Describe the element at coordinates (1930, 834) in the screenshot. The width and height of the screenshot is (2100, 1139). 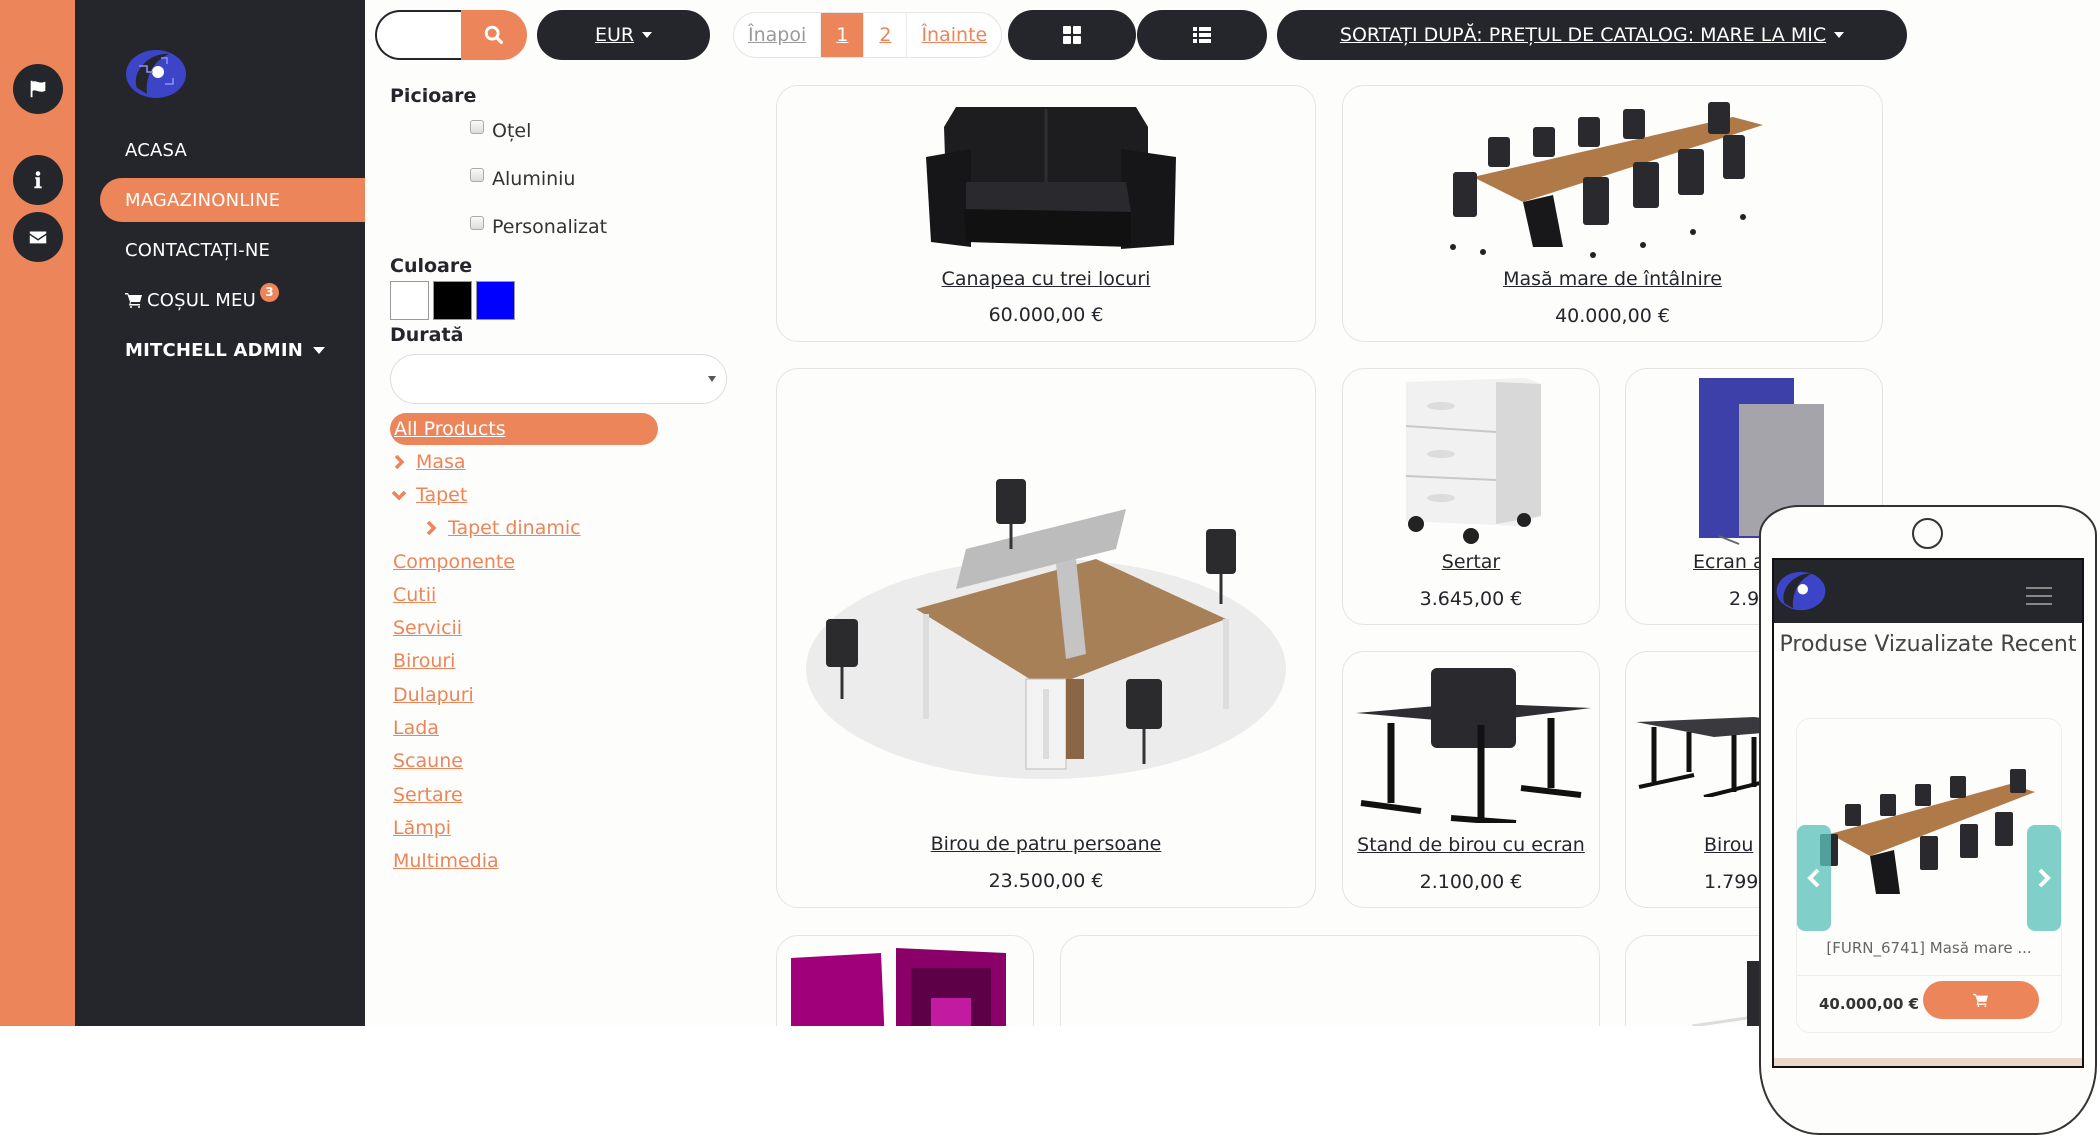
I see `recently-viewed-image` at that location.